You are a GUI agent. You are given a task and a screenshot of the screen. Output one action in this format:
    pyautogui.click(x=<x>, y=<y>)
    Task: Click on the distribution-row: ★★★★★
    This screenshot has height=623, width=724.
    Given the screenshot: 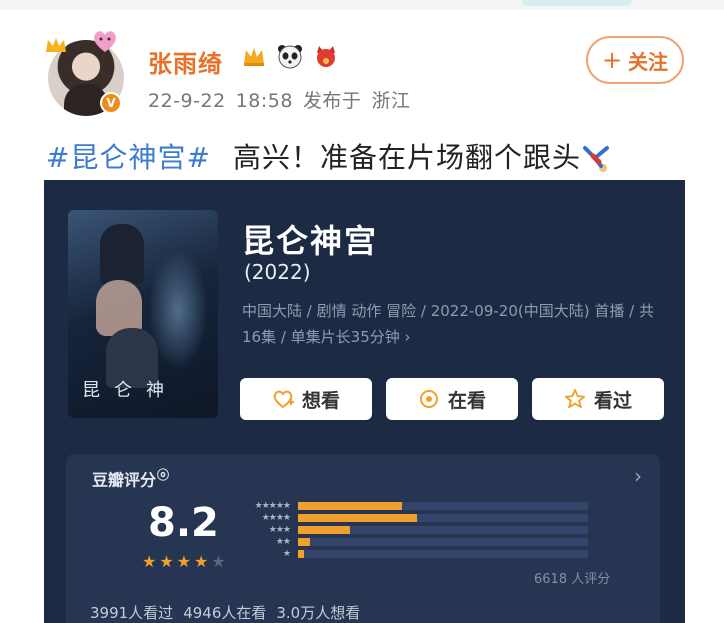 What is the action you would take?
    pyautogui.click(x=416, y=506)
    